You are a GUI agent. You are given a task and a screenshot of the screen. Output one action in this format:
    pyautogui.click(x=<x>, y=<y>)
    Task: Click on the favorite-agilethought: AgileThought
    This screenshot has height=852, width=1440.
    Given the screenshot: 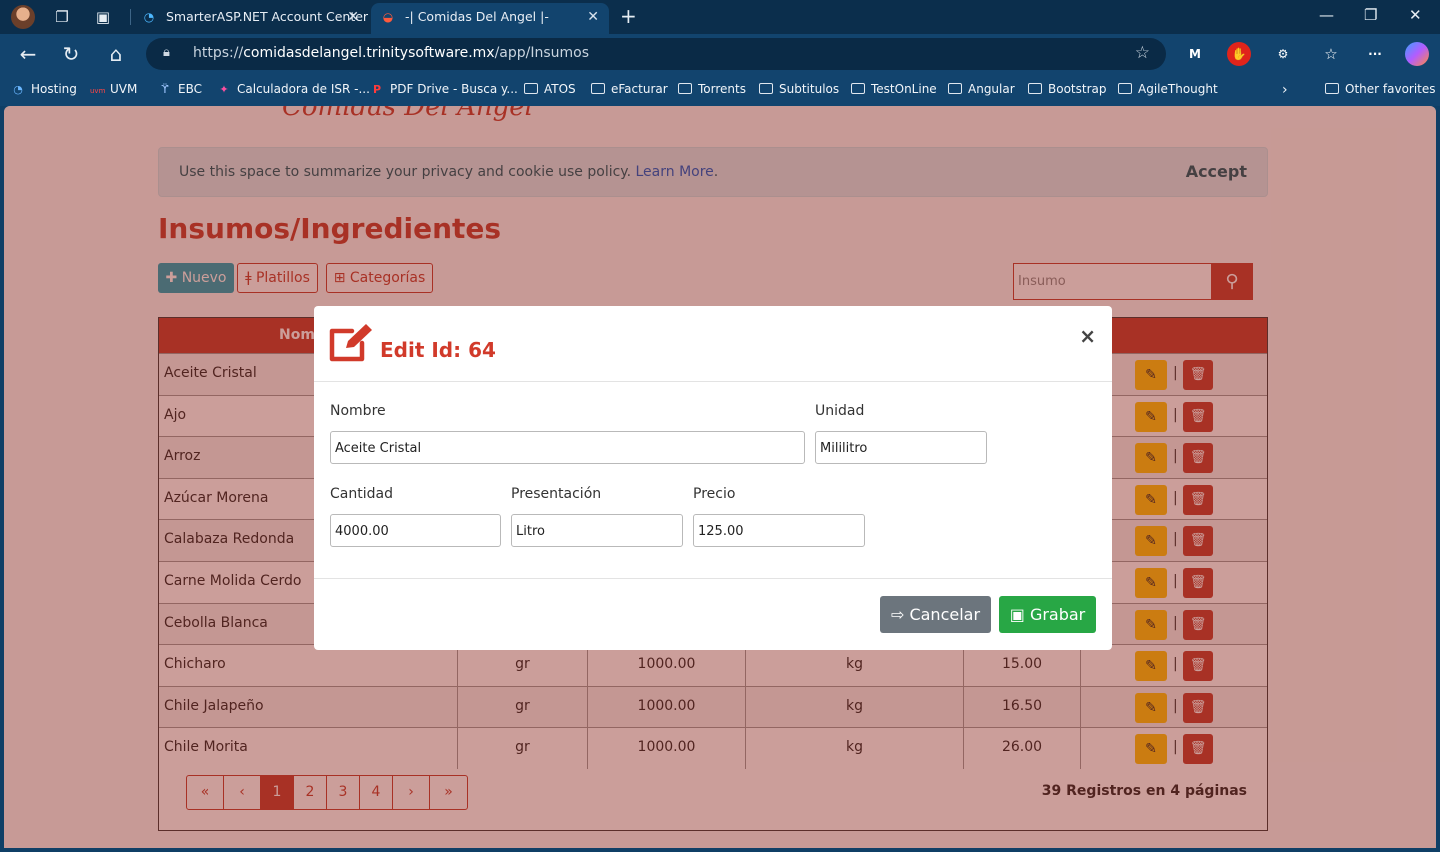 What is the action you would take?
    pyautogui.click(x=1168, y=89)
    